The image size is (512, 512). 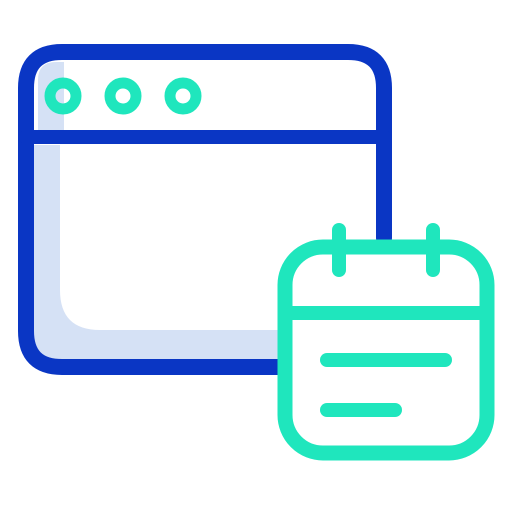 I want to click on window-dot-2-icon, so click(x=123, y=96).